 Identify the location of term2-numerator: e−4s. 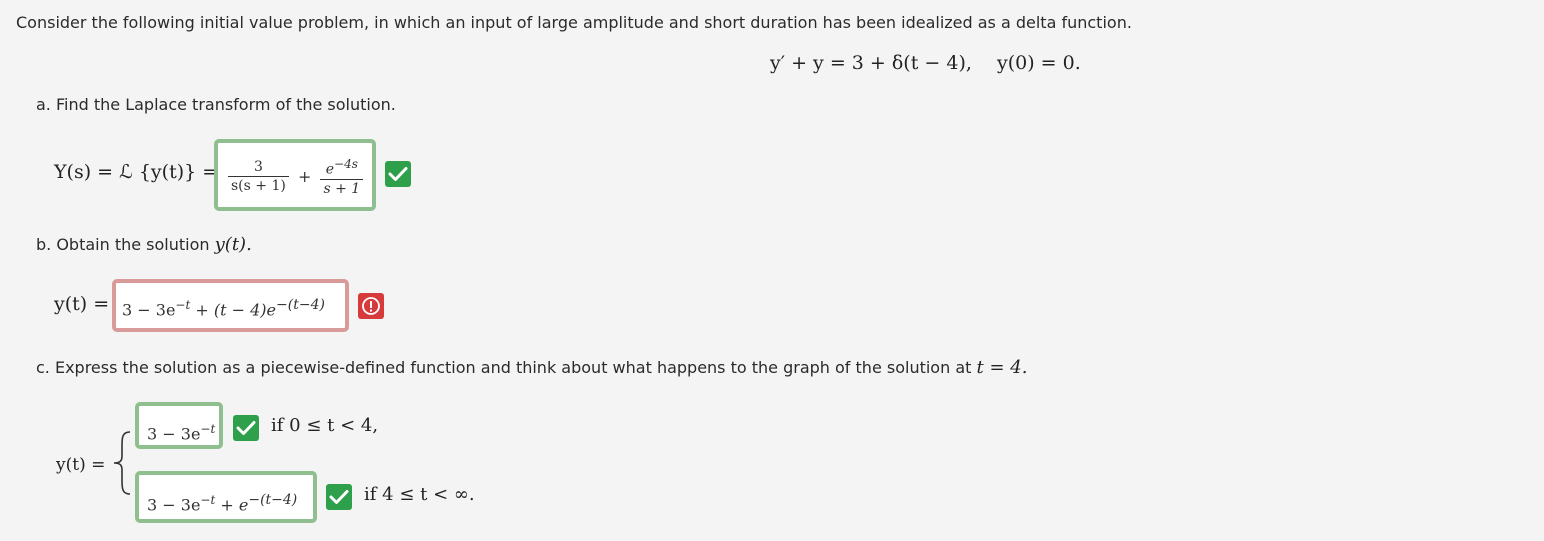
(341, 167).